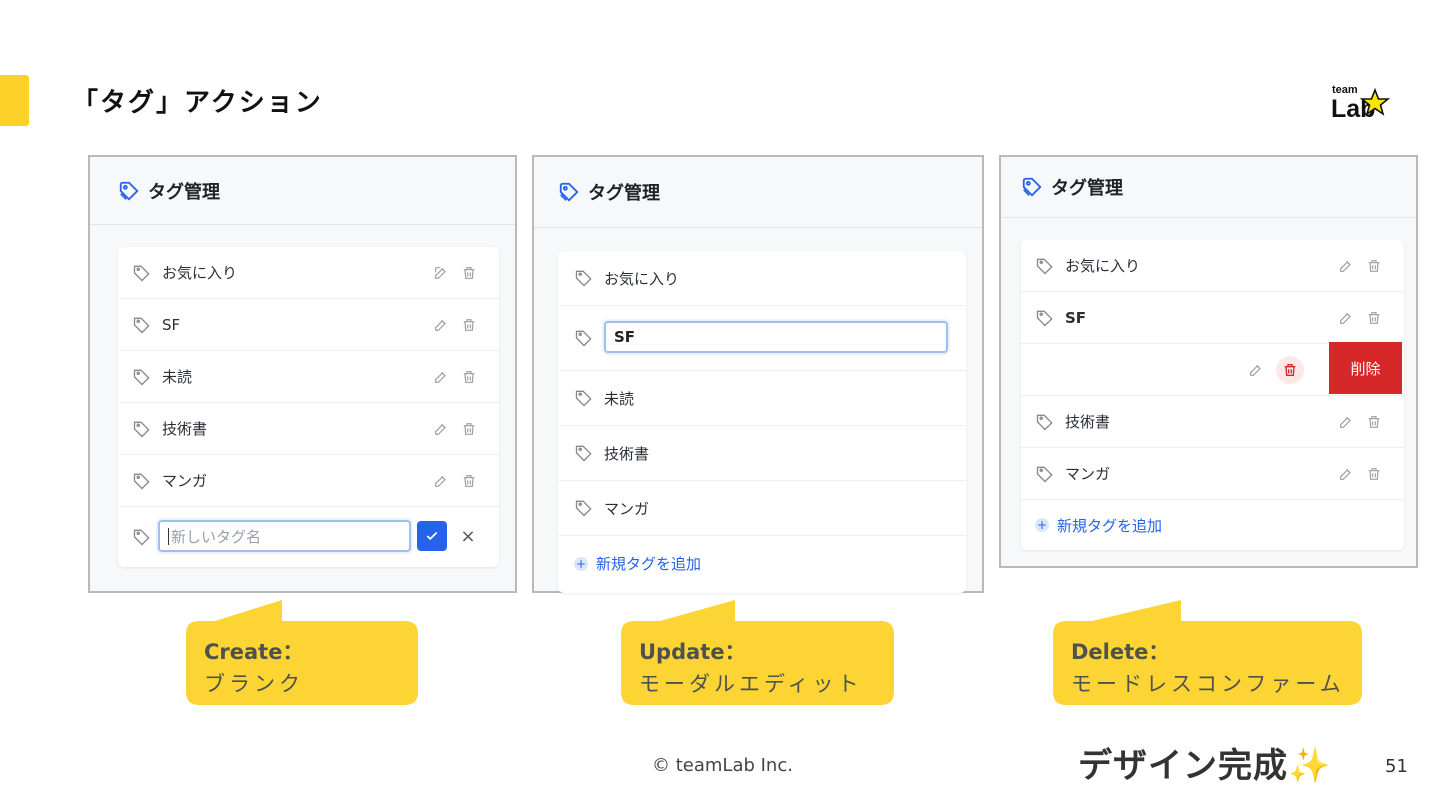 The width and height of the screenshot is (1440, 810). I want to click on trash-button-active, so click(1290, 369).